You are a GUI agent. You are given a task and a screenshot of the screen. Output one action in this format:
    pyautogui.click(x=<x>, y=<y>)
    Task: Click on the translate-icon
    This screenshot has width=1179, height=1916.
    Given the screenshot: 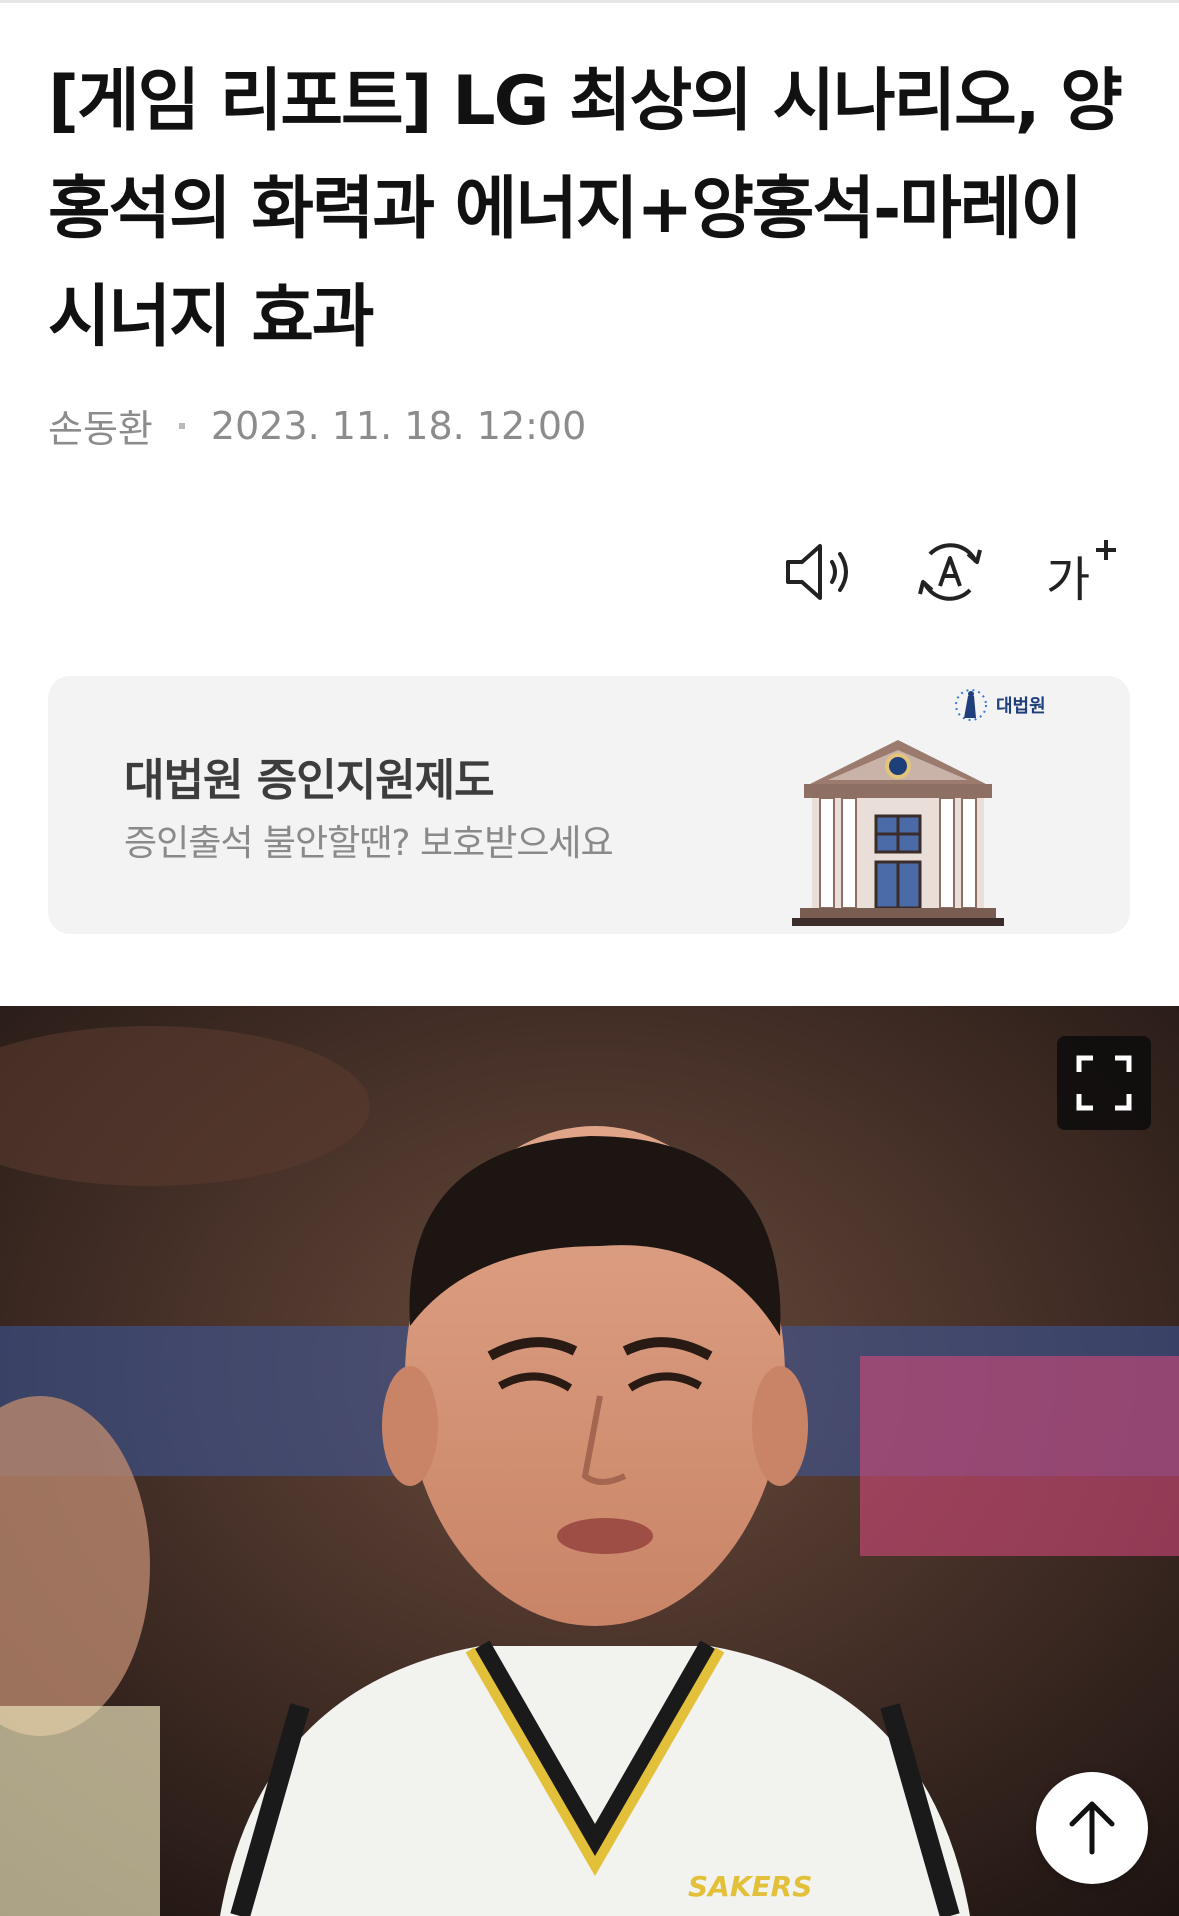 What is the action you would take?
    pyautogui.click(x=950, y=572)
    